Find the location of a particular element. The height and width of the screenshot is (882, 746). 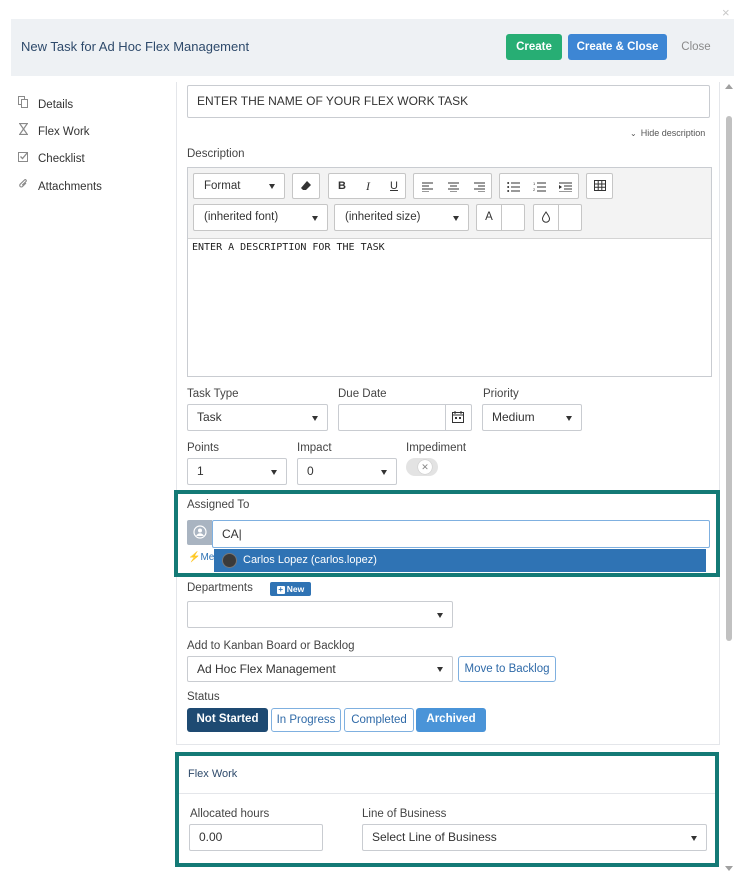

sidebar-item-attachments: Attachments is located at coordinates (60, 185).